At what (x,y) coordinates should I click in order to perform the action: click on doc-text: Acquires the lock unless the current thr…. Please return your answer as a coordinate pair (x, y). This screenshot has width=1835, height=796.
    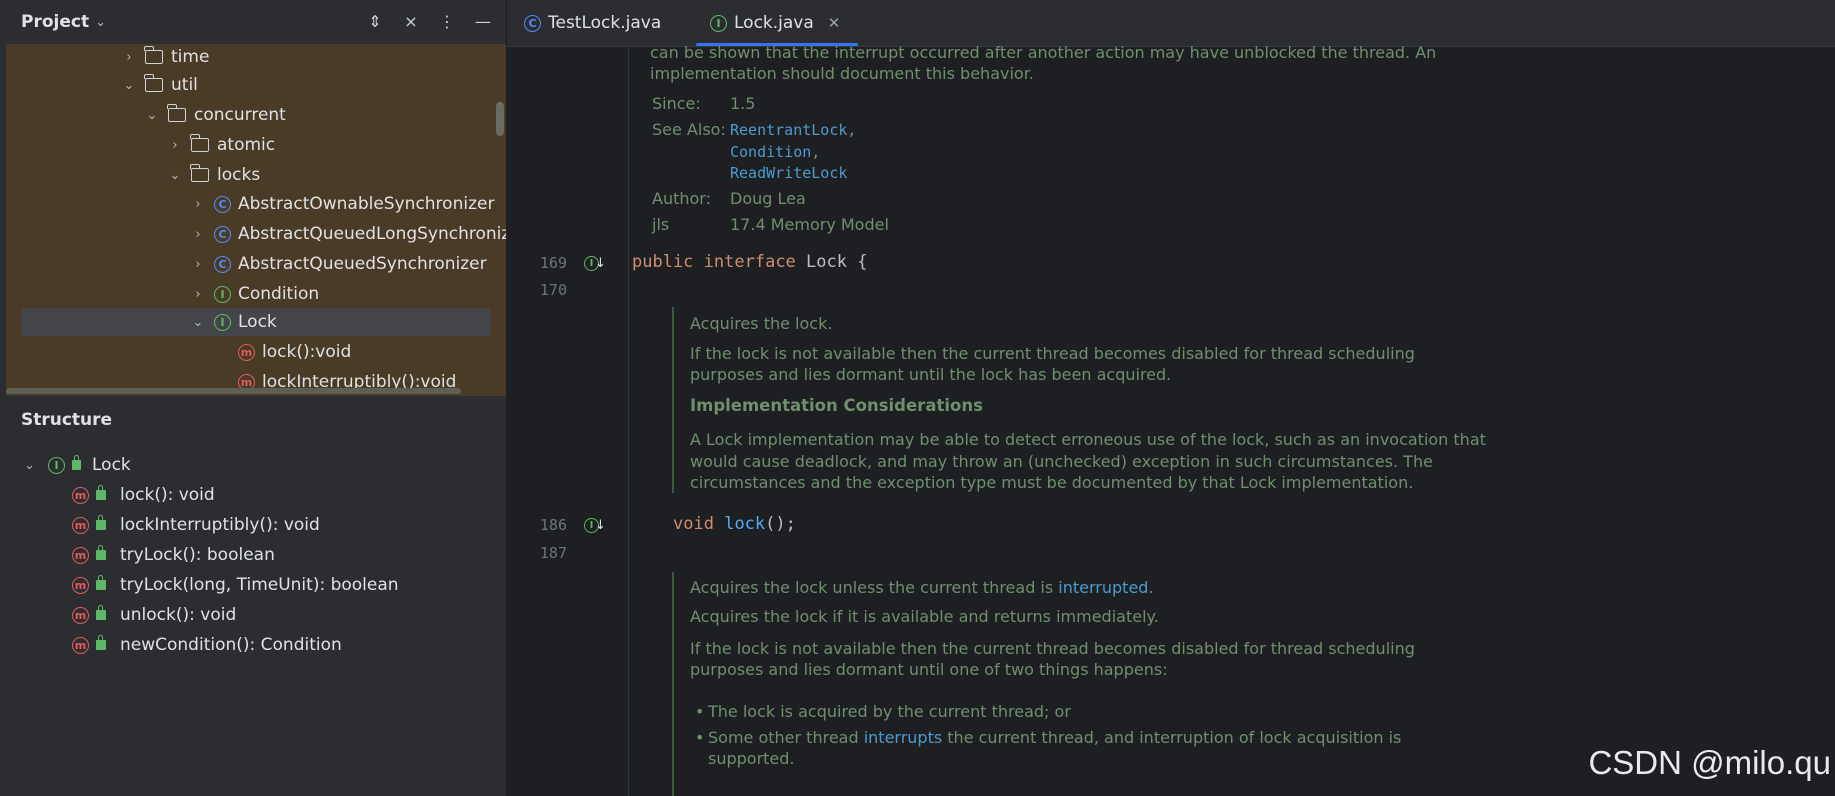
    Looking at the image, I should click on (922, 587).